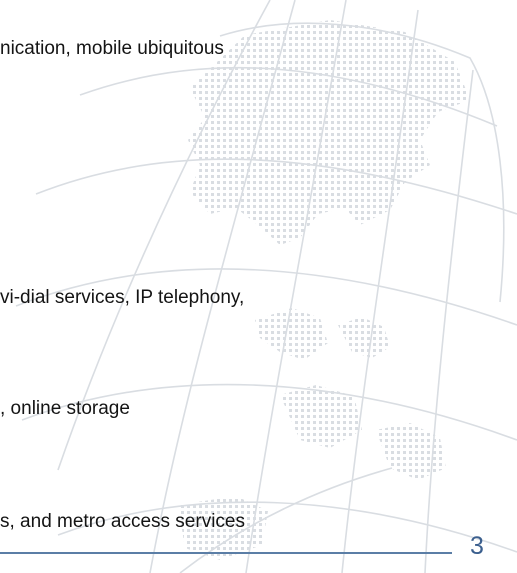 This screenshot has width=517, height=573. I want to click on page-number: 3, so click(477, 546).